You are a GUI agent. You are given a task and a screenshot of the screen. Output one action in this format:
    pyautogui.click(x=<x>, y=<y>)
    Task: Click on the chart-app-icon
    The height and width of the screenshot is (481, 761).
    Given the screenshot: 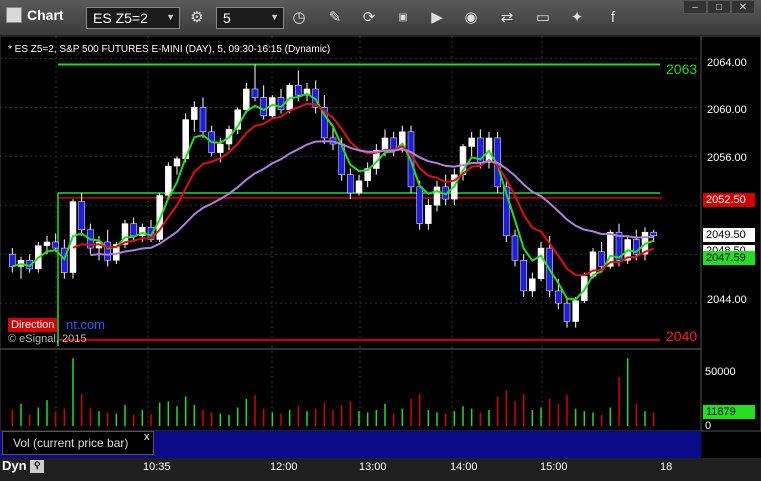 What is the action you would take?
    pyautogui.click(x=14, y=15)
    